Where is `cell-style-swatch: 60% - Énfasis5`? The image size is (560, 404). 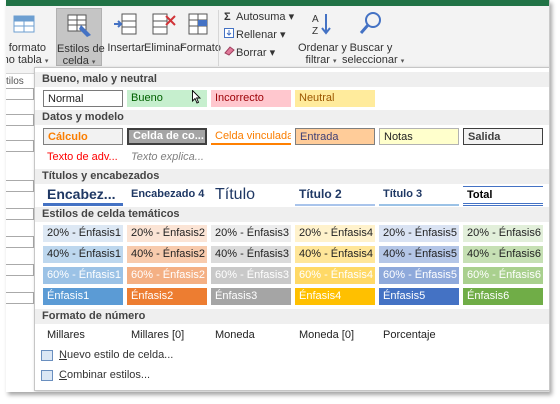
cell-style-swatch: 60% - Énfasis5 is located at coordinates (419, 275).